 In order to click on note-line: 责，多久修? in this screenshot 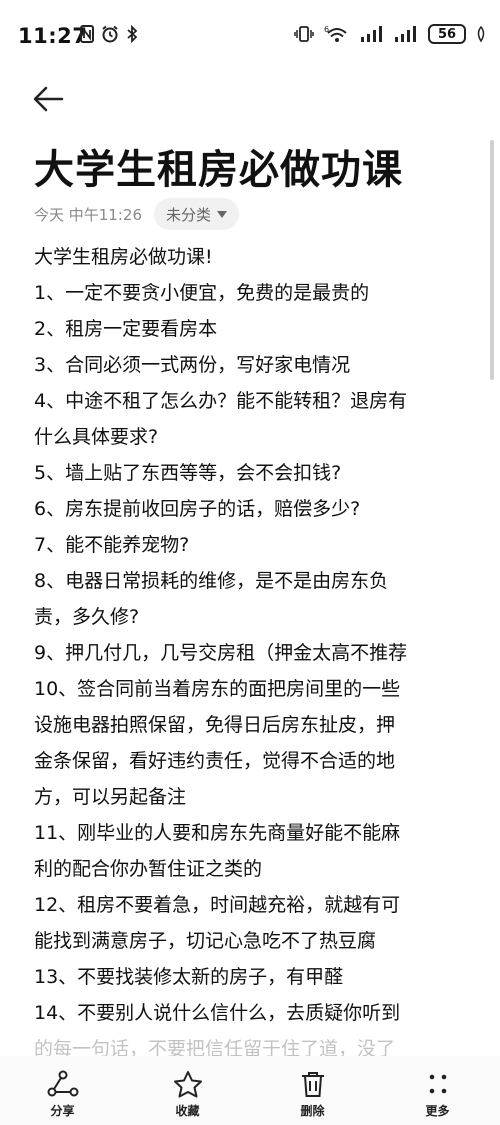, I will do `click(87, 617)`.